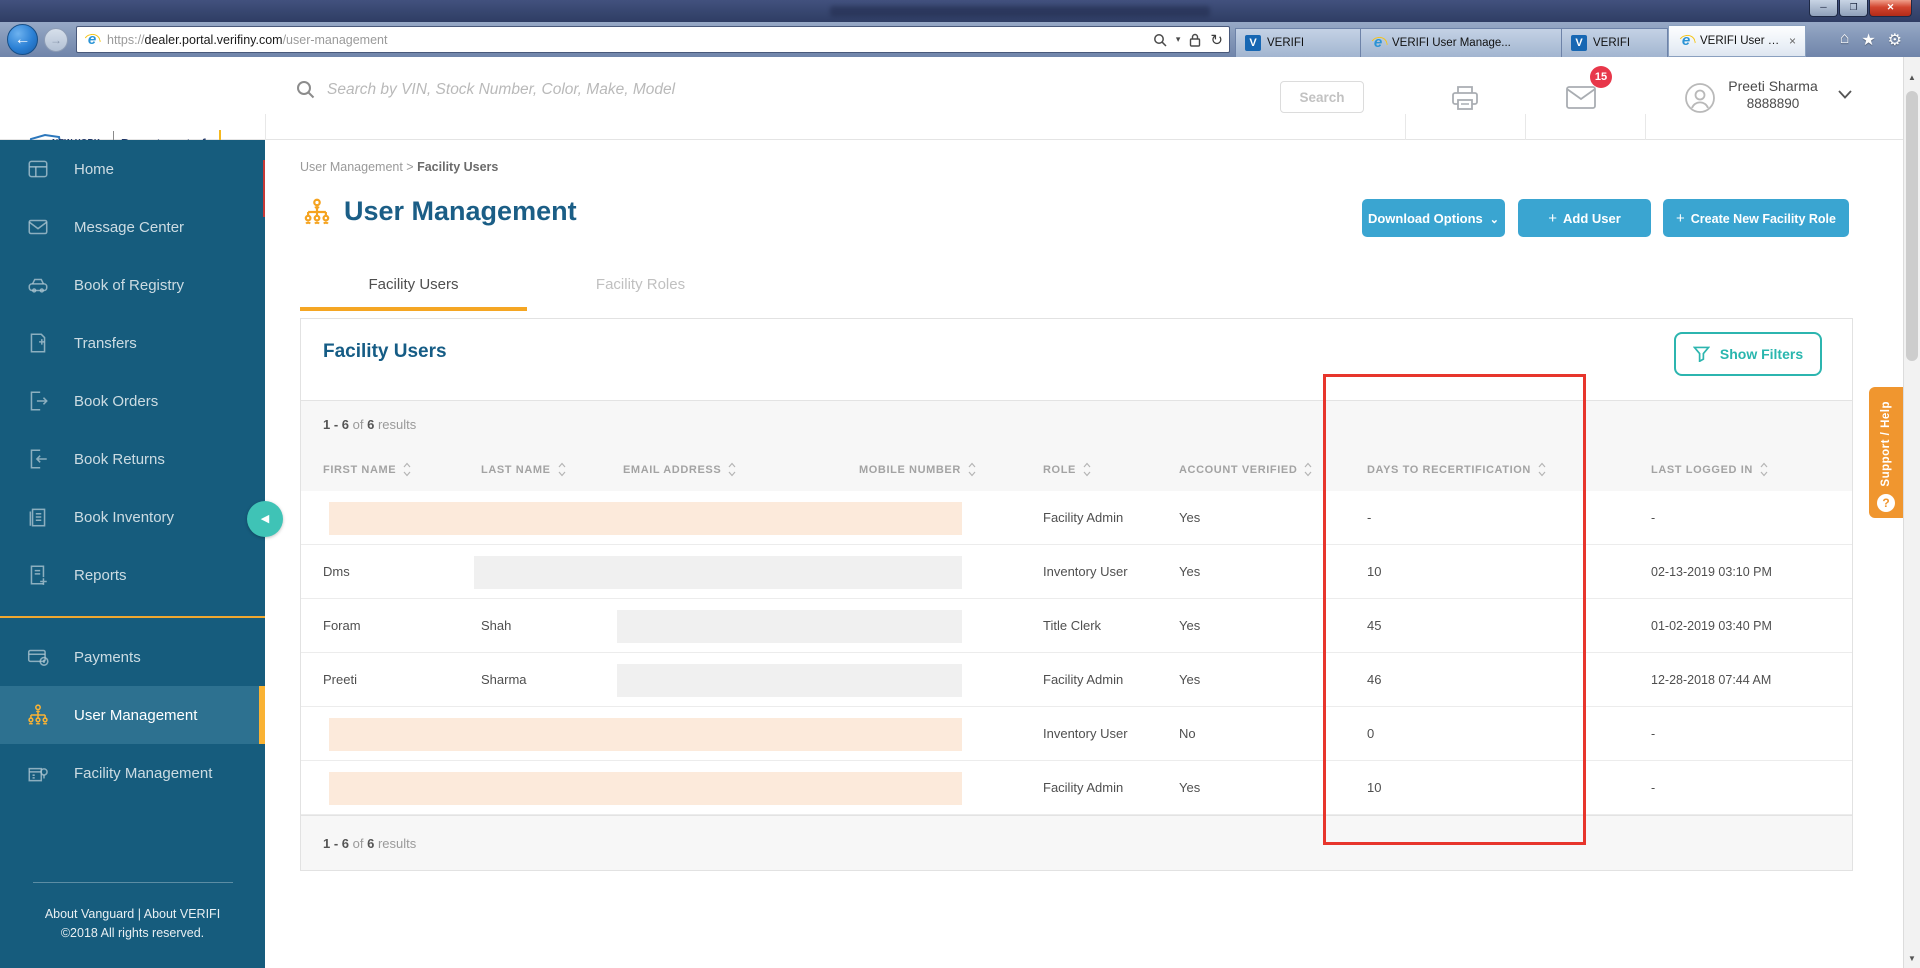  I want to click on support-help-tab: Support / Help ?, so click(1886, 452).